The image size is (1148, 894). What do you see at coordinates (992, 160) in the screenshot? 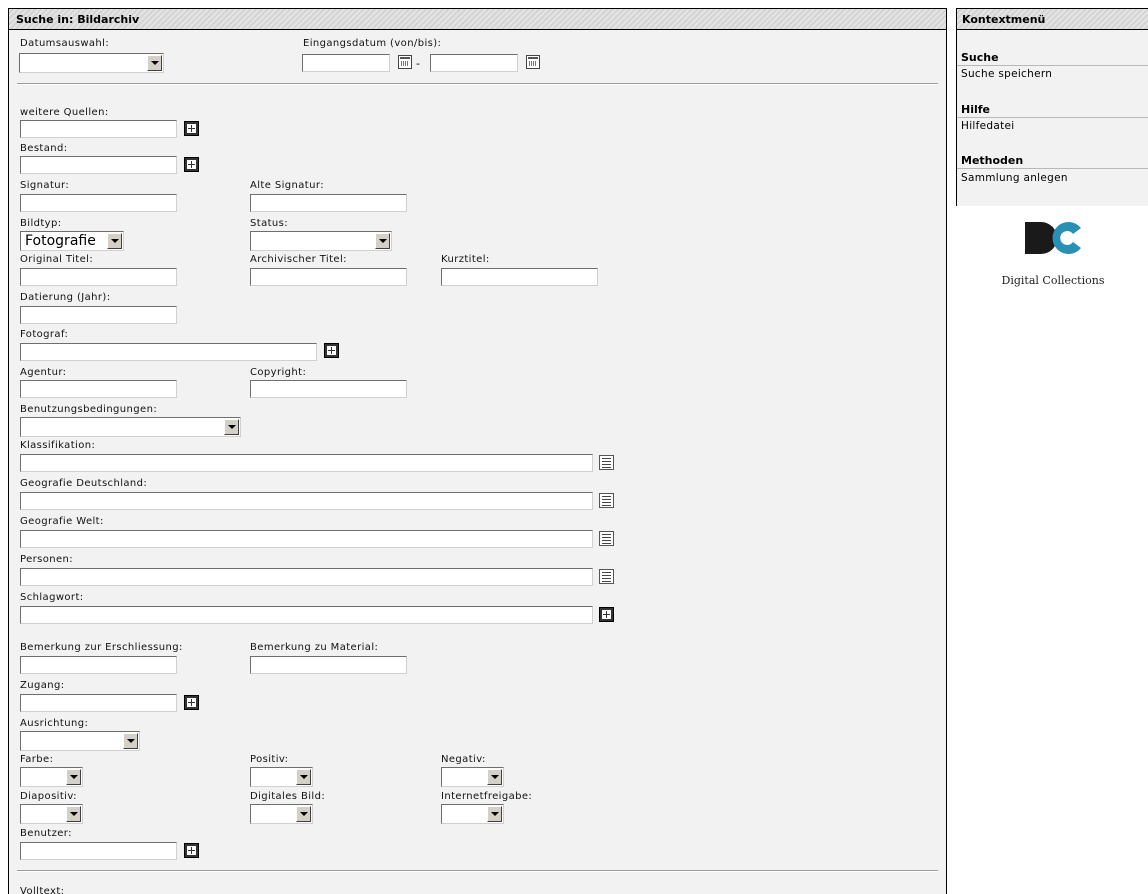
I see `section-heading-methoden: Methoden` at bounding box center [992, 160].